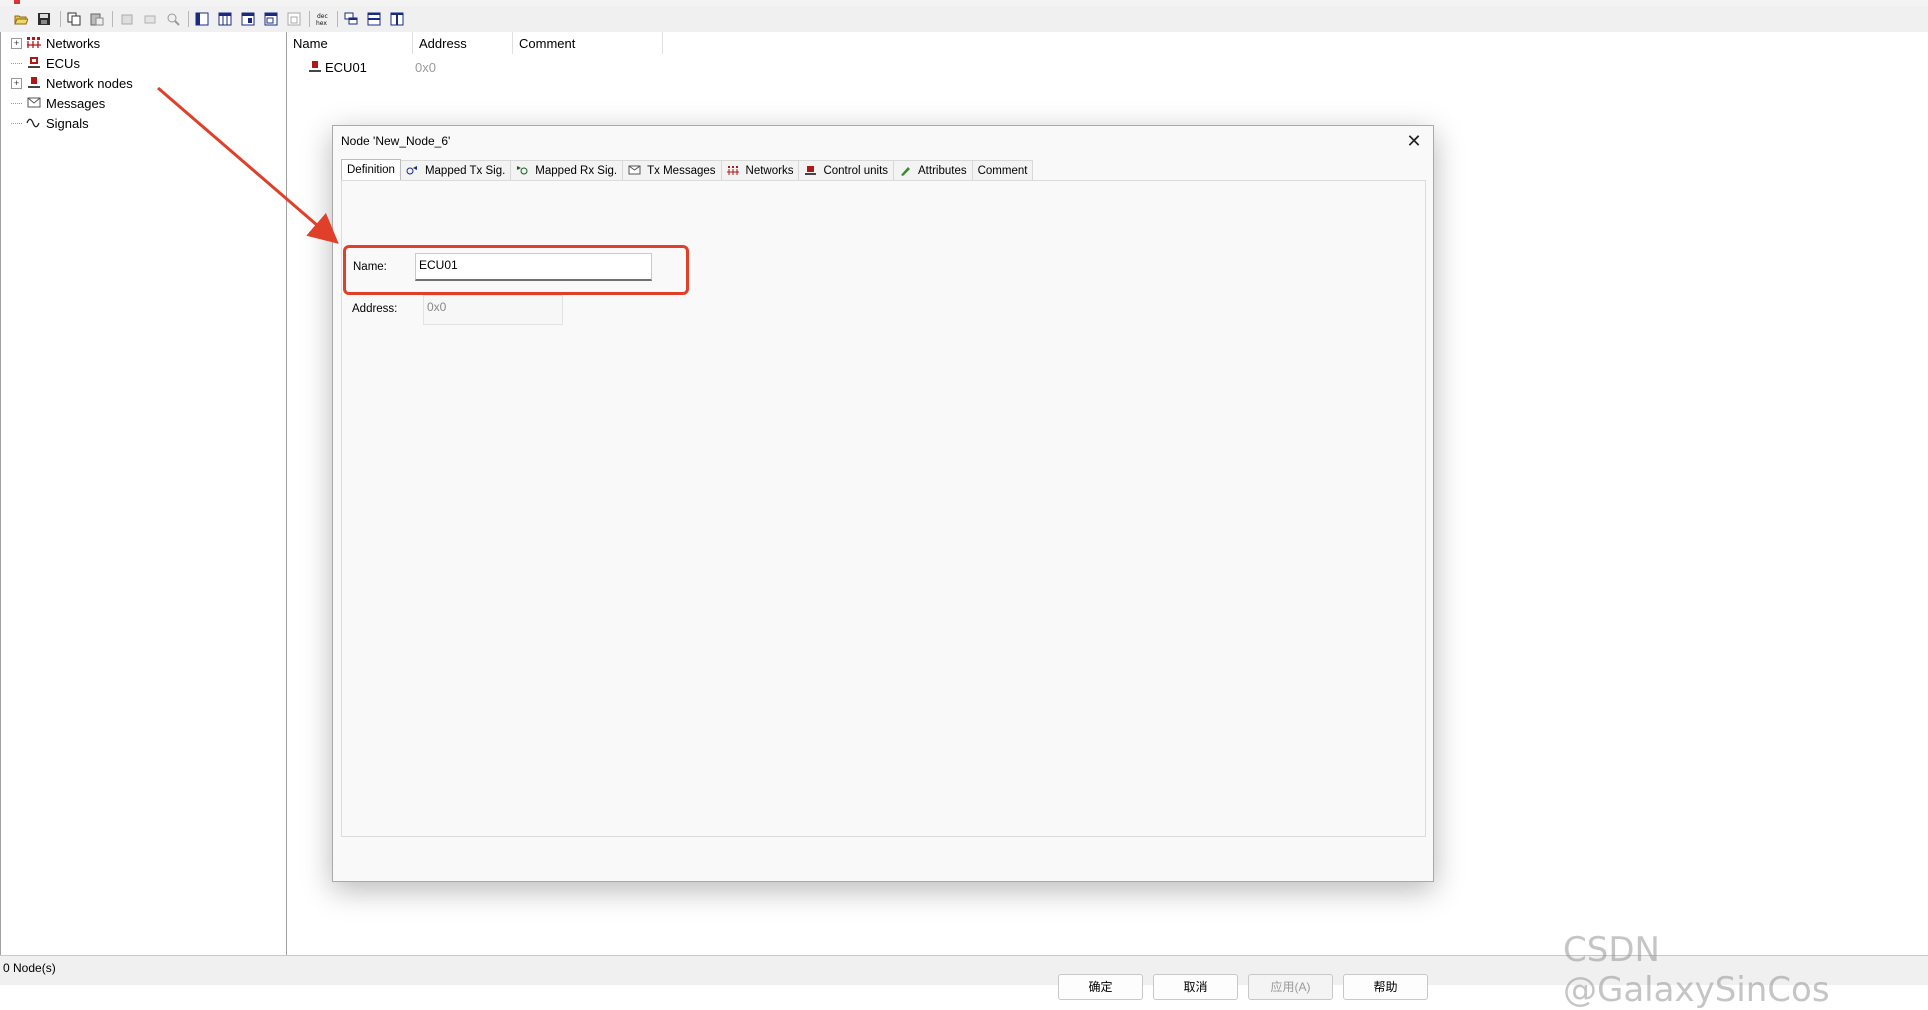 Image resolution: width=1928 pixels, height=1010 pixels. What do you see at coordinates (576, 170) in the screenshot?
I see `tab-label: Mapped Rx Sig.` at bounding box center [576, 170].